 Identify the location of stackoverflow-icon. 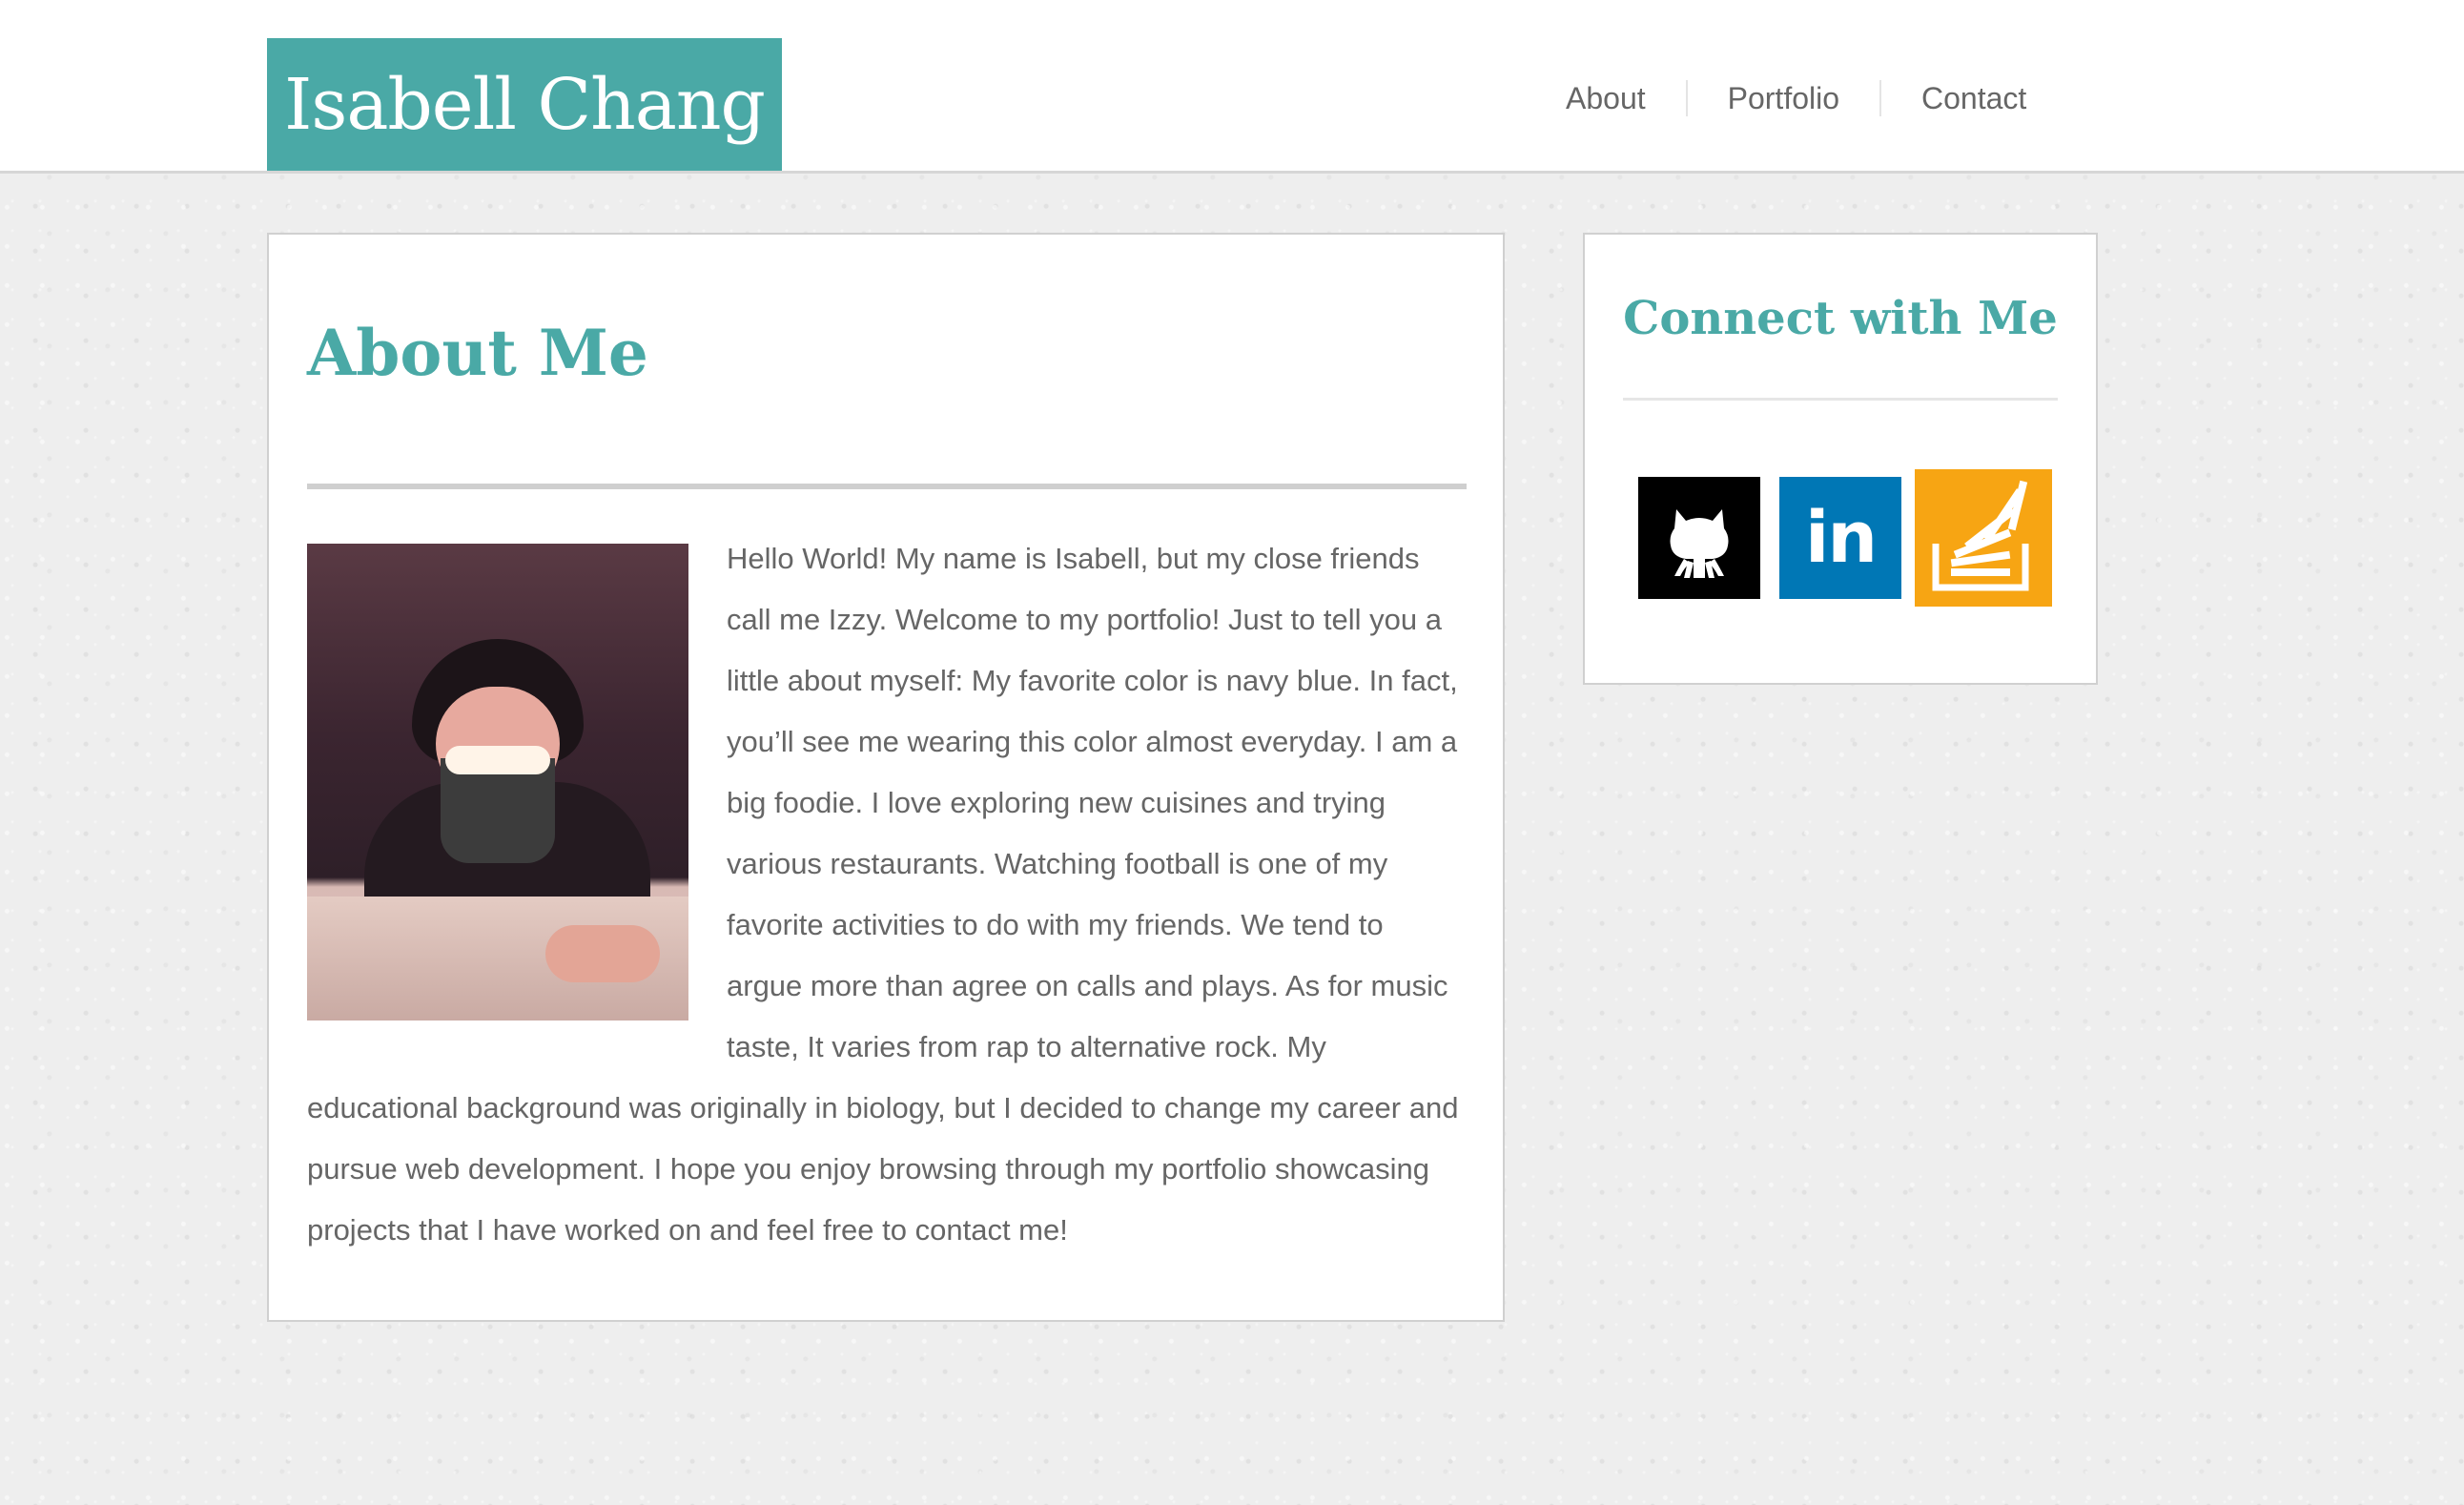
(1981, 535).